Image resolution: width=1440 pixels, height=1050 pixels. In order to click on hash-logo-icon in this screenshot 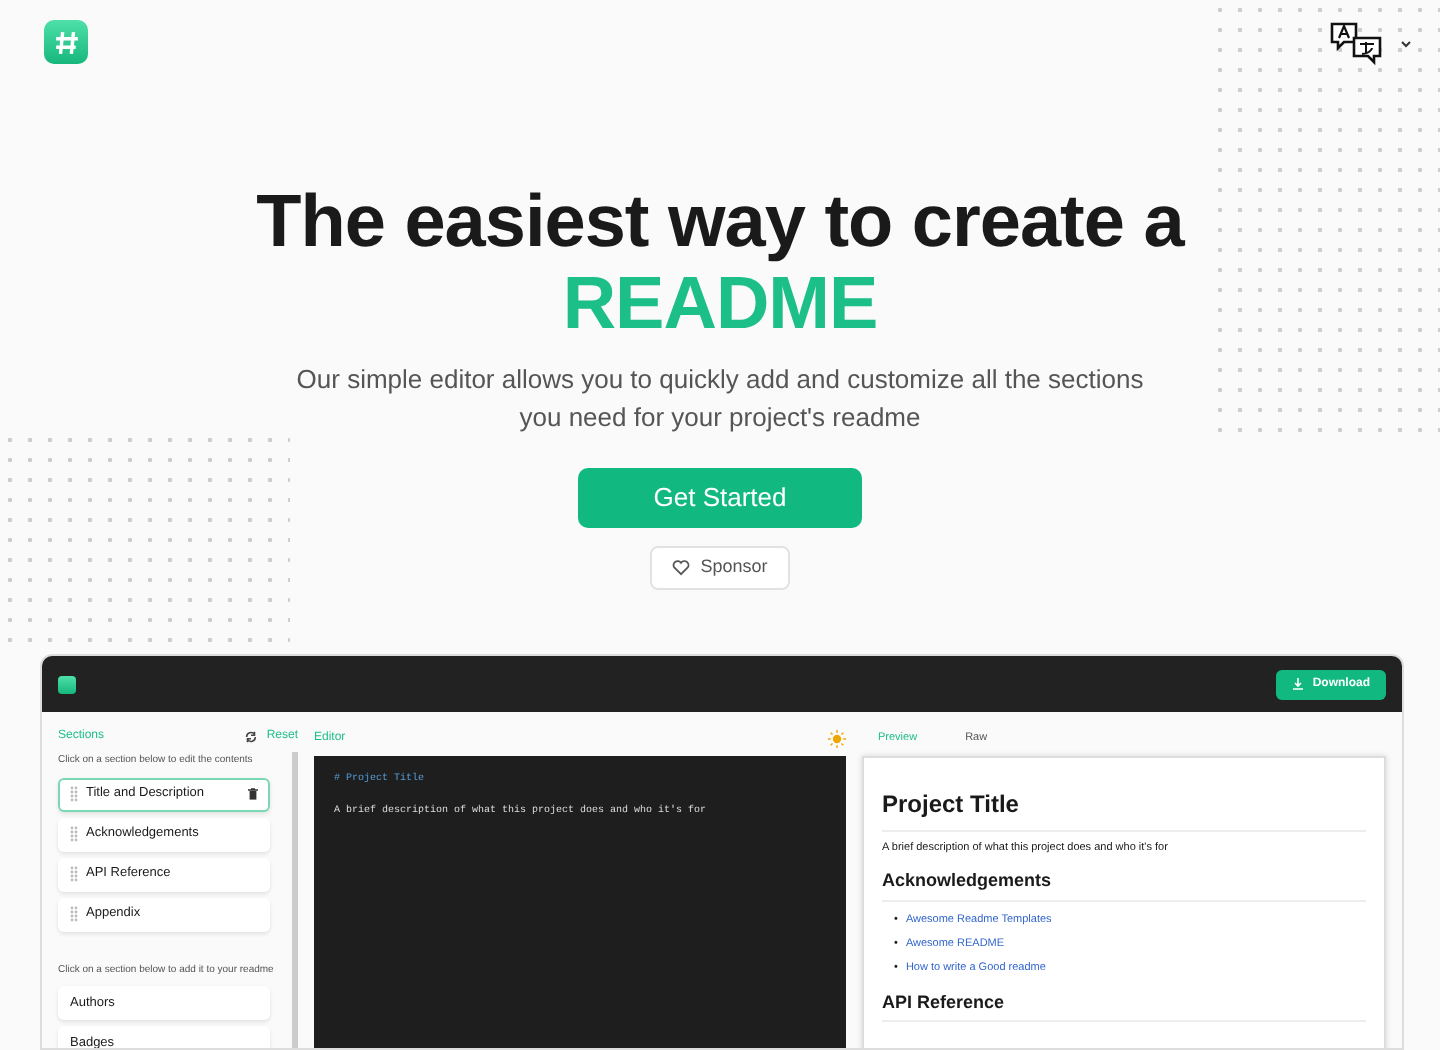, I will do `click(66, 42)`.